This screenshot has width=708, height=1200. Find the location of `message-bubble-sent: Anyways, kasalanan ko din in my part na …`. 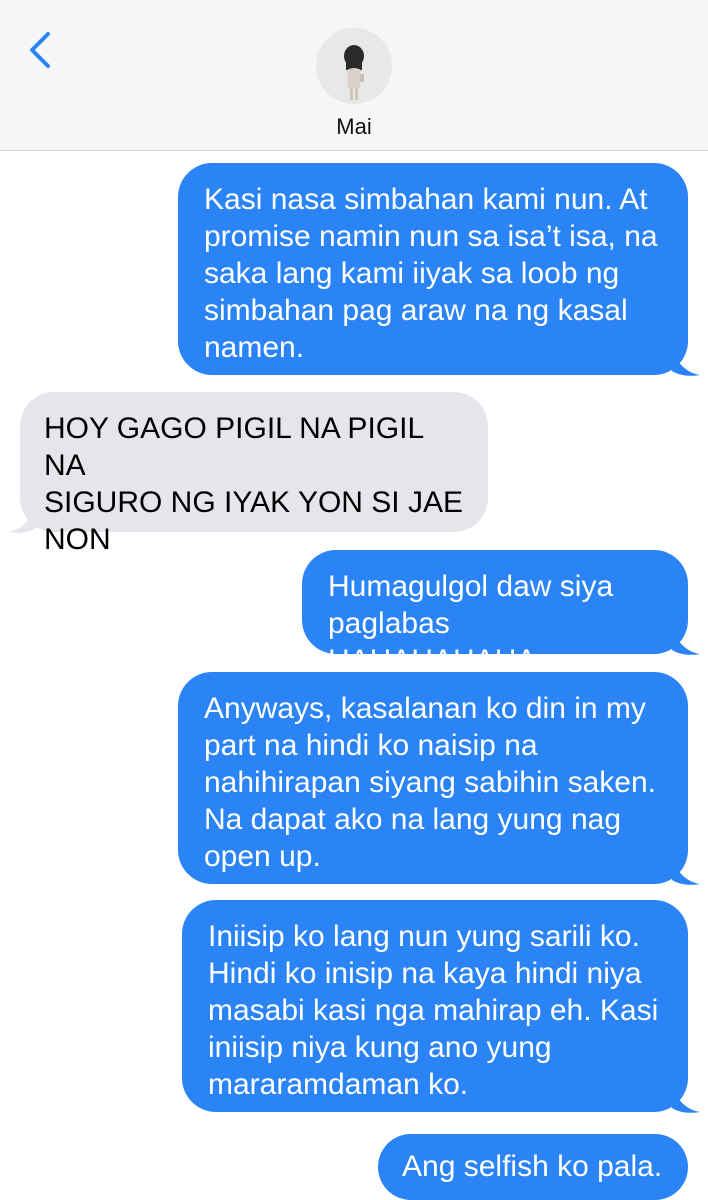

message-bubble-sent: Anyways, kasalanan ko din in my part na … is located at coordinates (433, 778).